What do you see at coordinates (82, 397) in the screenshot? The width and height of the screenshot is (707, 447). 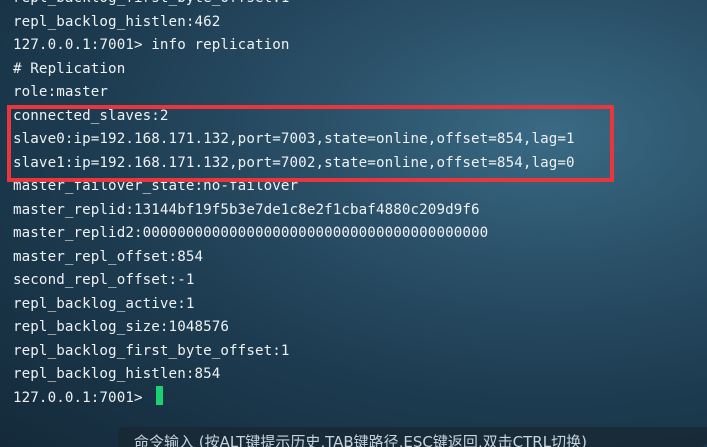 I see `prompt-text: 127.0.0.1:7001>` at bounding box center [82, 397].